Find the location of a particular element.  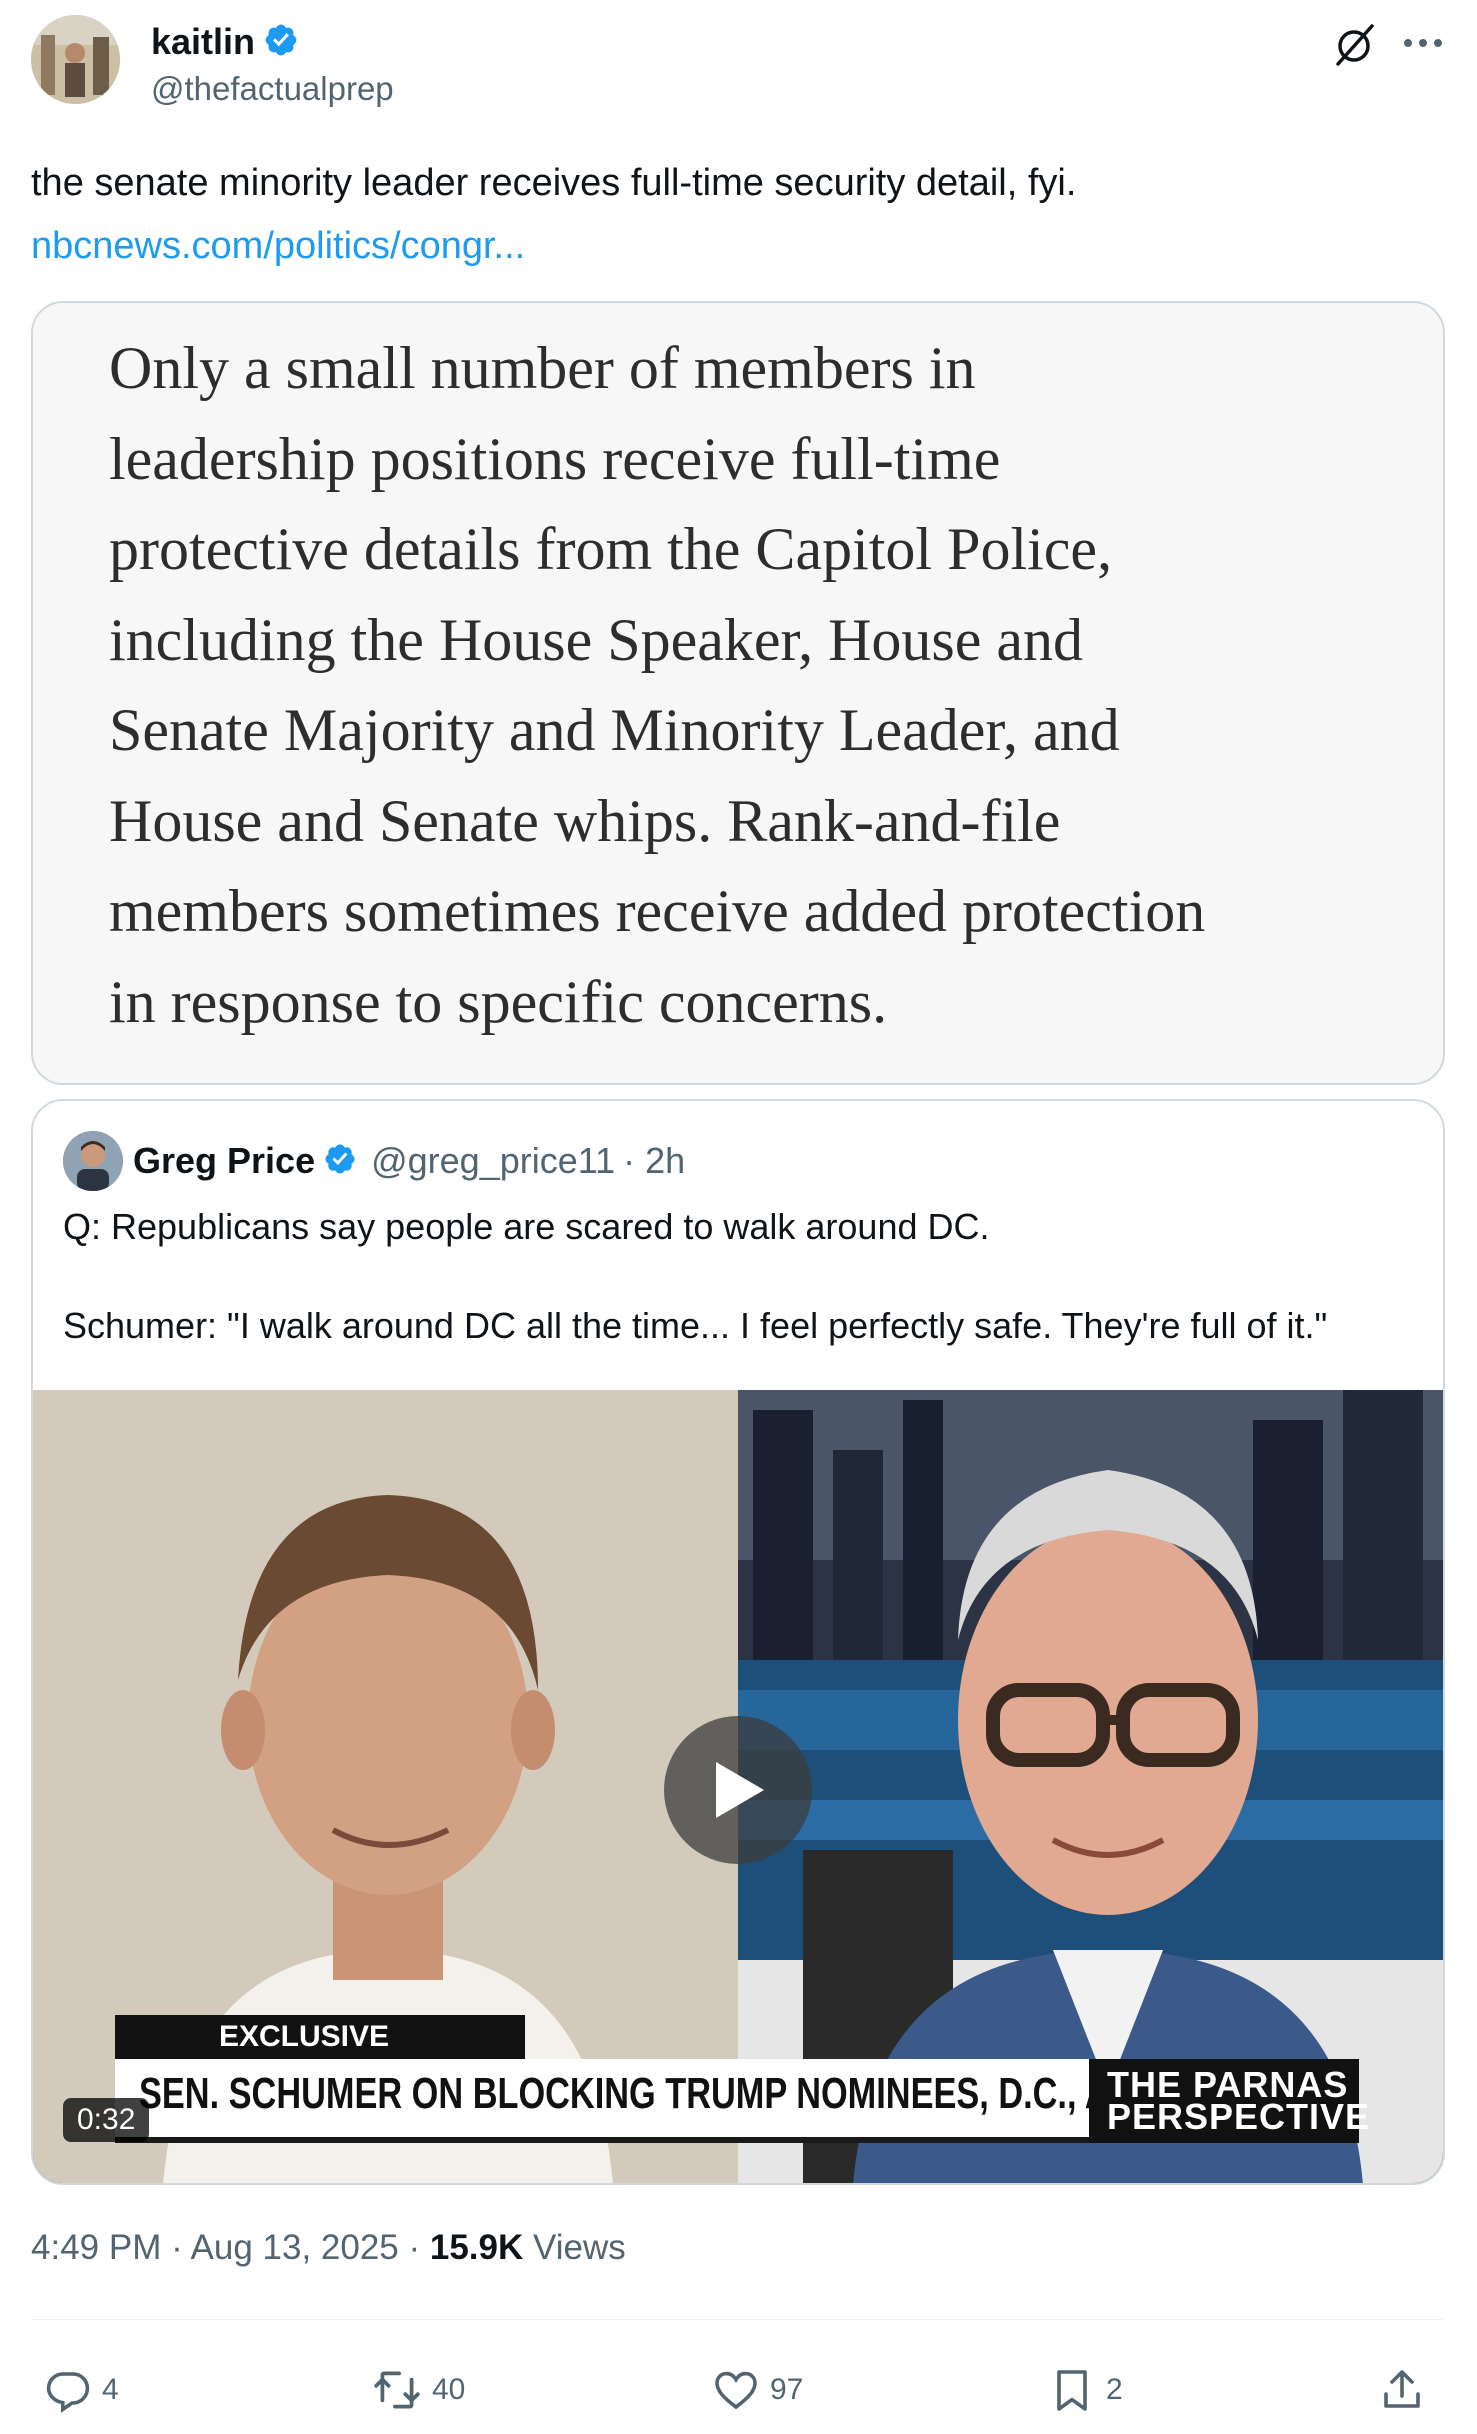

image-quote-line: including the House Speaker, House and is located at coordinates (596, 639).